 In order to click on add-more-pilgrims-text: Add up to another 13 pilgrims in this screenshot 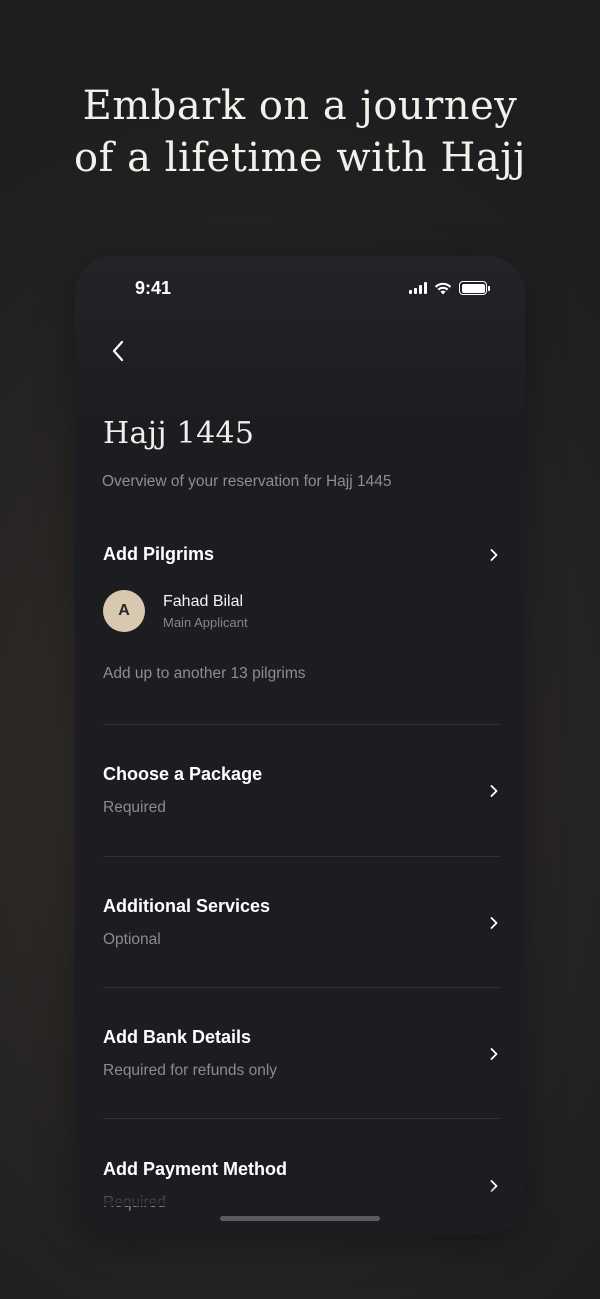, I will do `click(204, 673)`.